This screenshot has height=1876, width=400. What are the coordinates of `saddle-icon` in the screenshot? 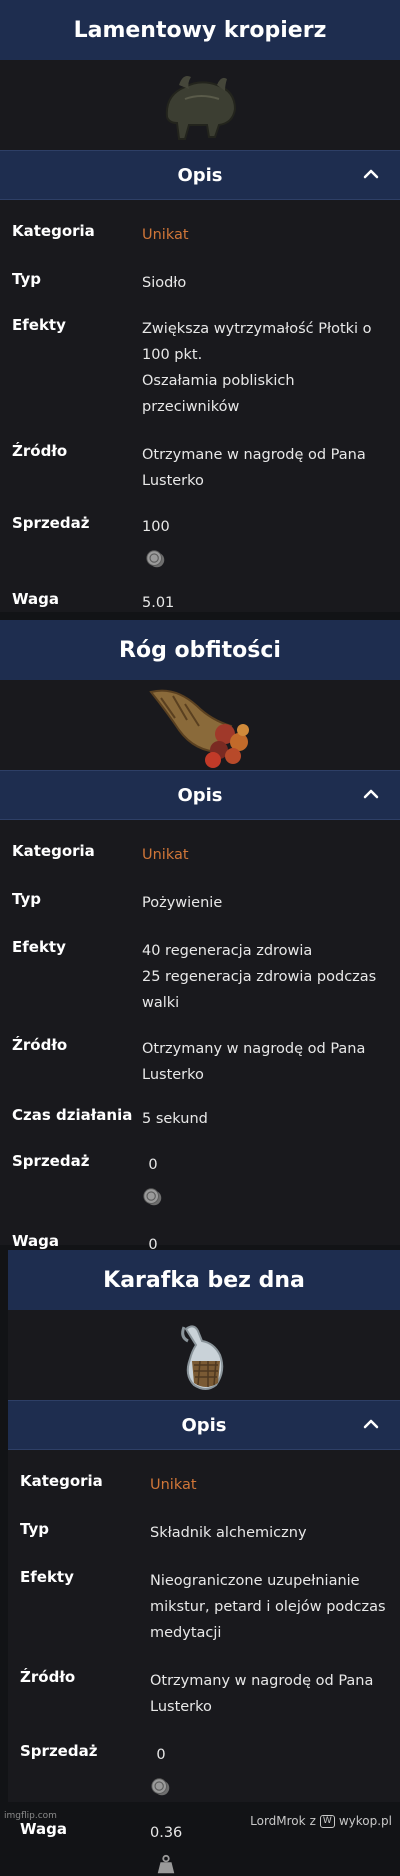 It's located at (201, 108).